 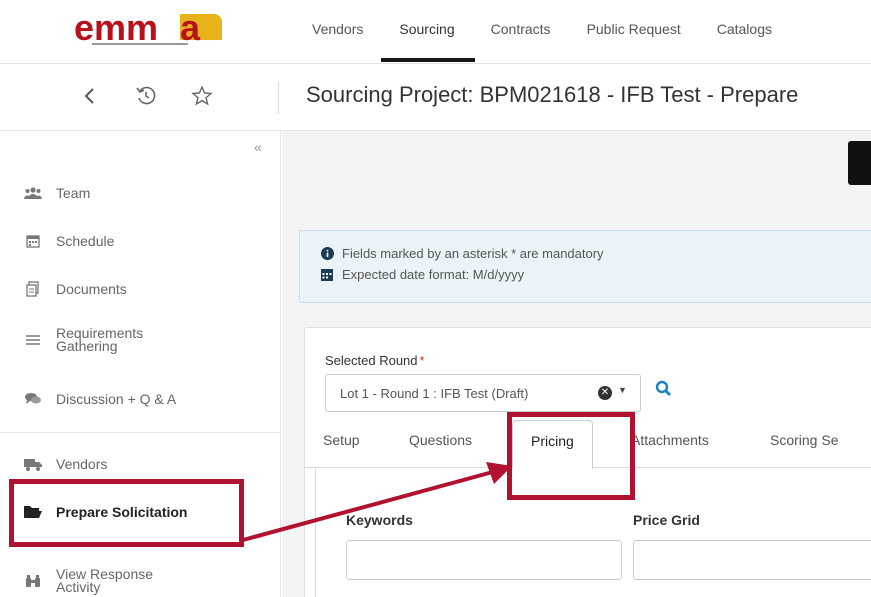 I want to click on annotation-arrow, so click(x=377, y=502).